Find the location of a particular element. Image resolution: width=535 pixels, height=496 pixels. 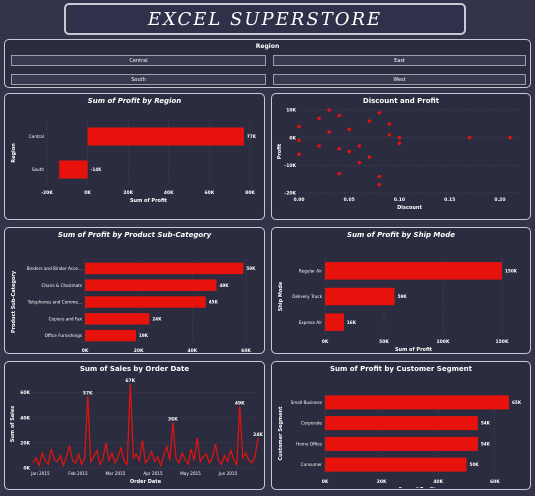

chart-title: Sum of Profit by Product Sub-Category is located at coordinates (134, 235).